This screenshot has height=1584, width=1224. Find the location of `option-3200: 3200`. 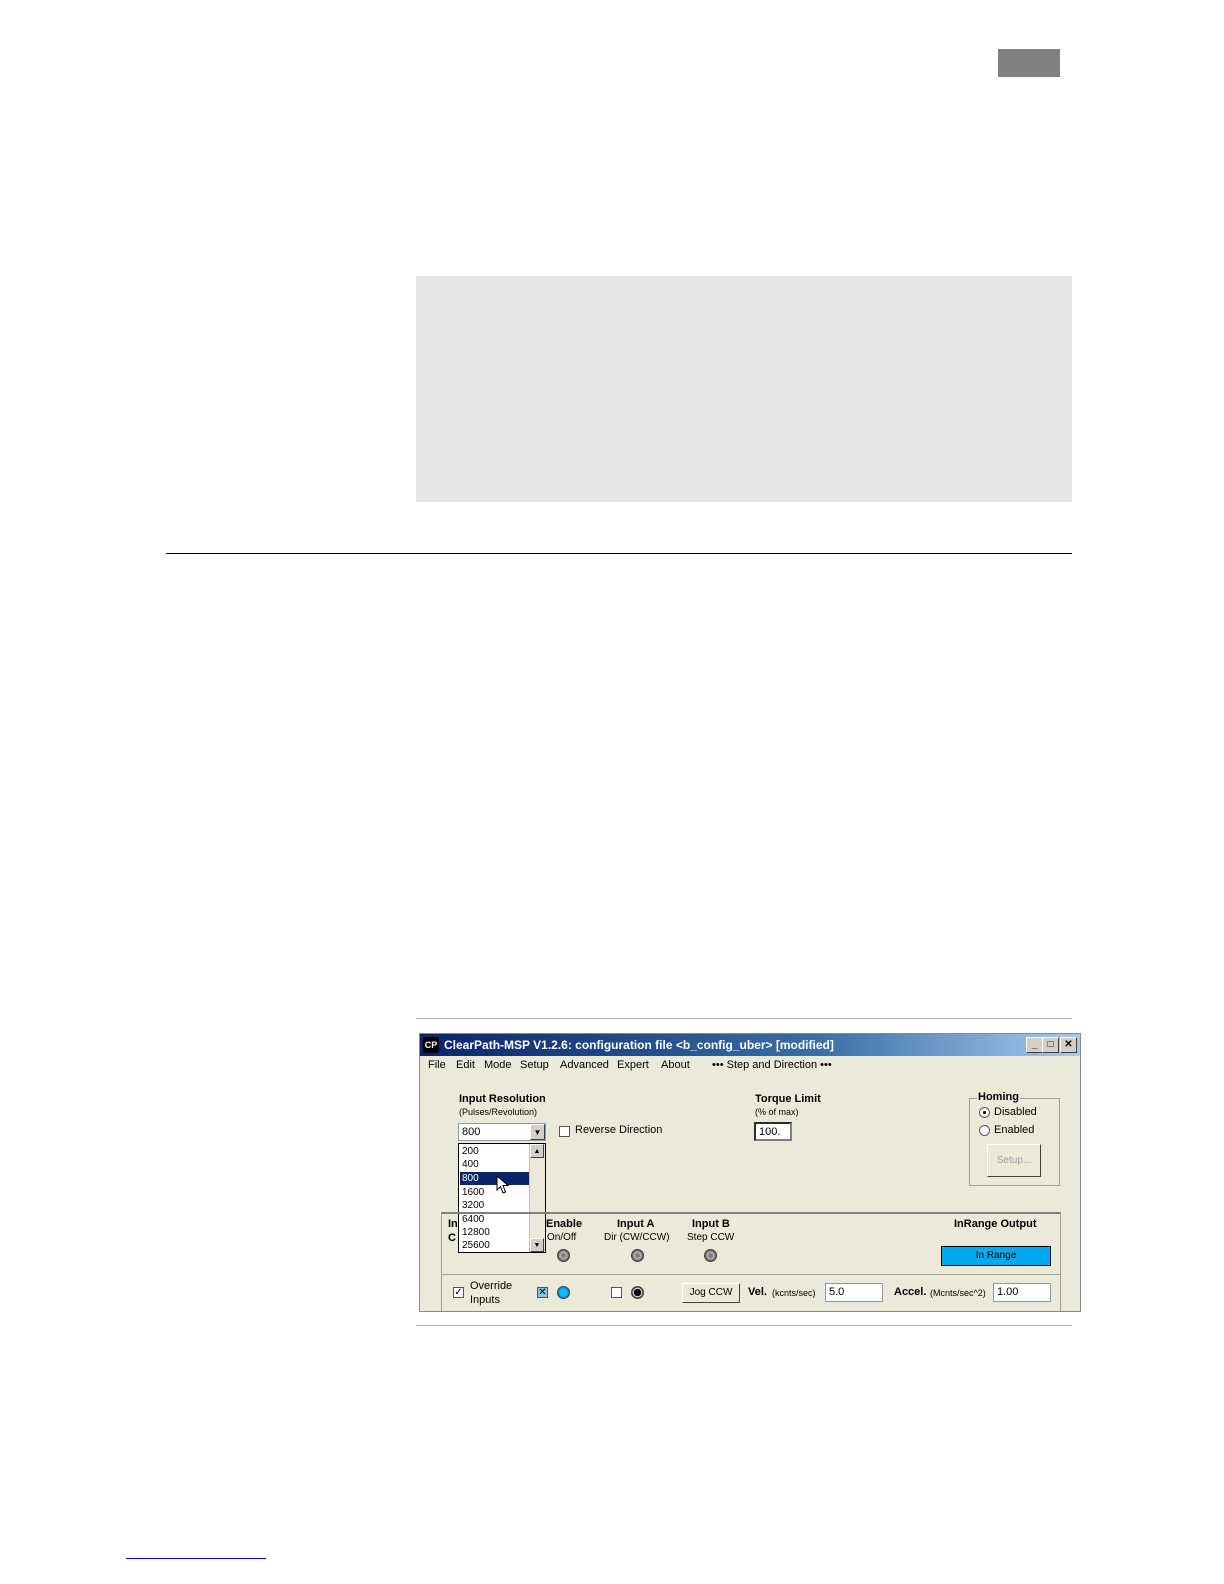

option-3200: 3200 is located at coordinates (496, 1205).